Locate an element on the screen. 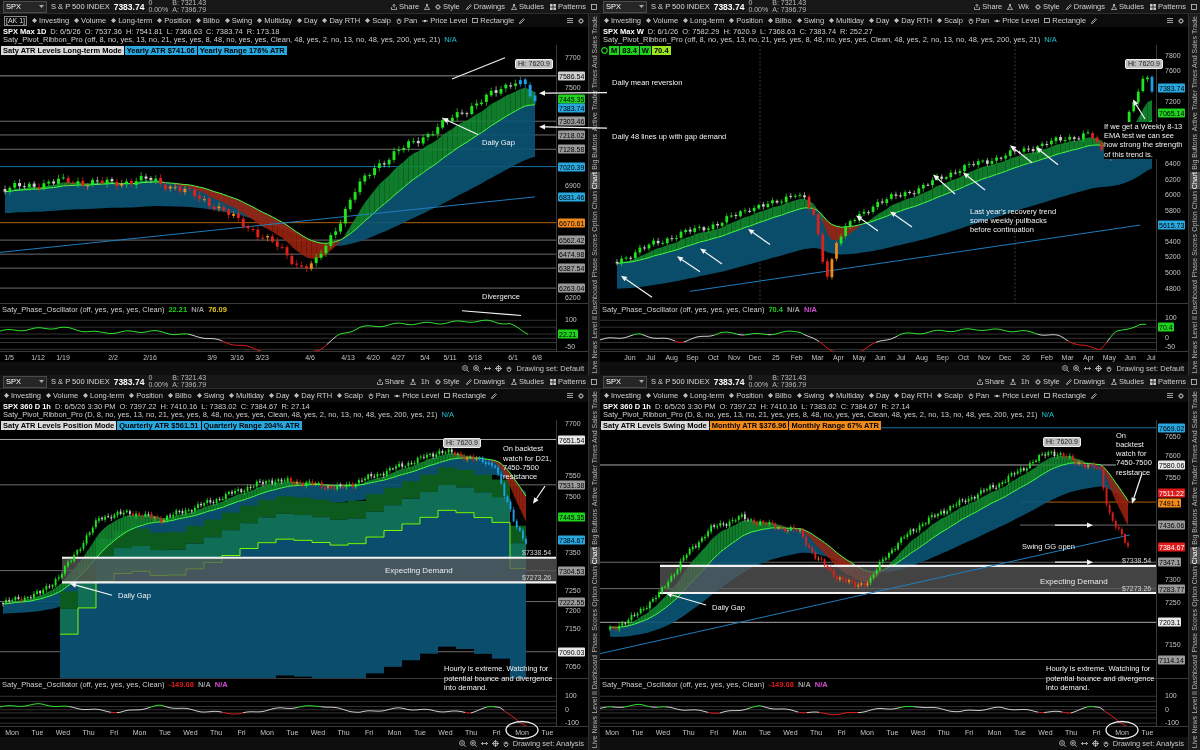 The width and height of the screenshot is (1200, 750). circle-icon is located at coordinates (604, 50).